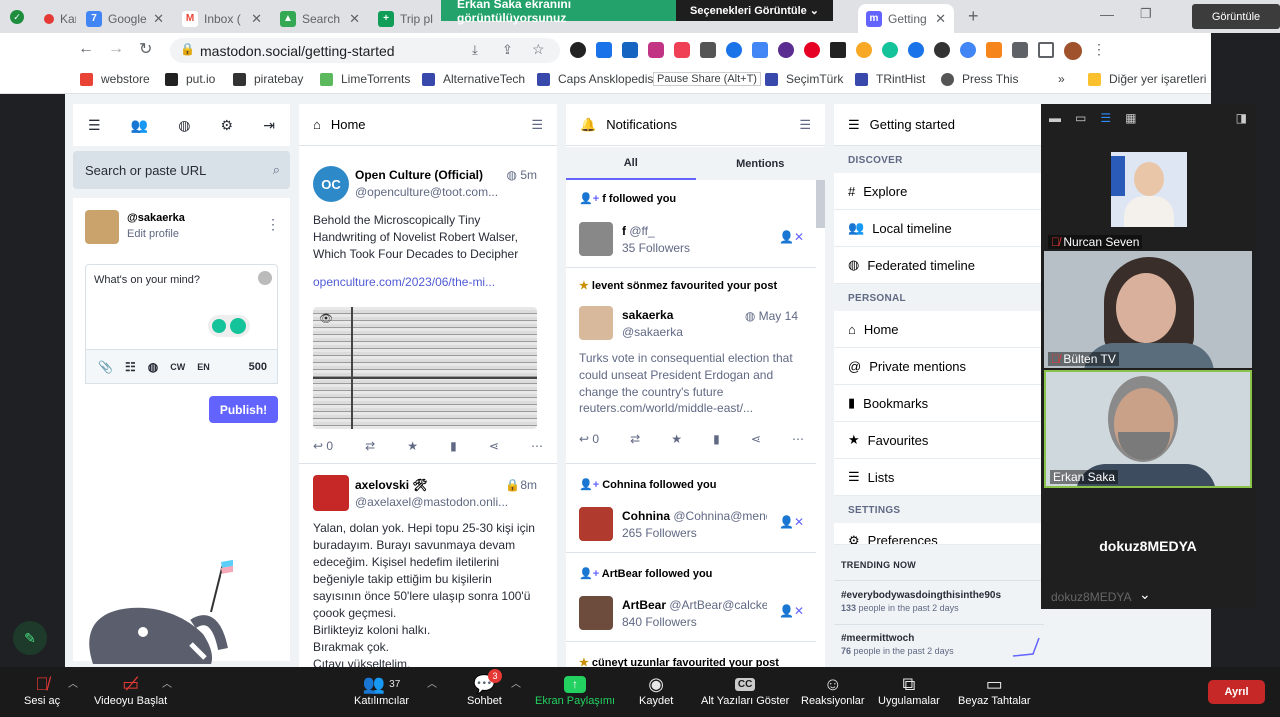 Image resolution: width=1280 pixels, height=717 pixels. I want to click on new-tab-button: +, so click(973, 16).